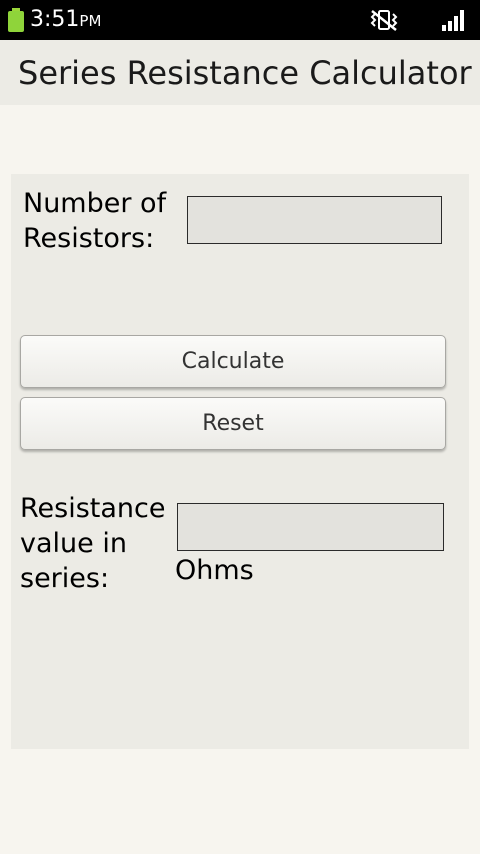 The width and height of the screenshot is (480, 854). Describe the element at coordinates (453, 20) in the screenshot. I see `signal-icon` at that location.